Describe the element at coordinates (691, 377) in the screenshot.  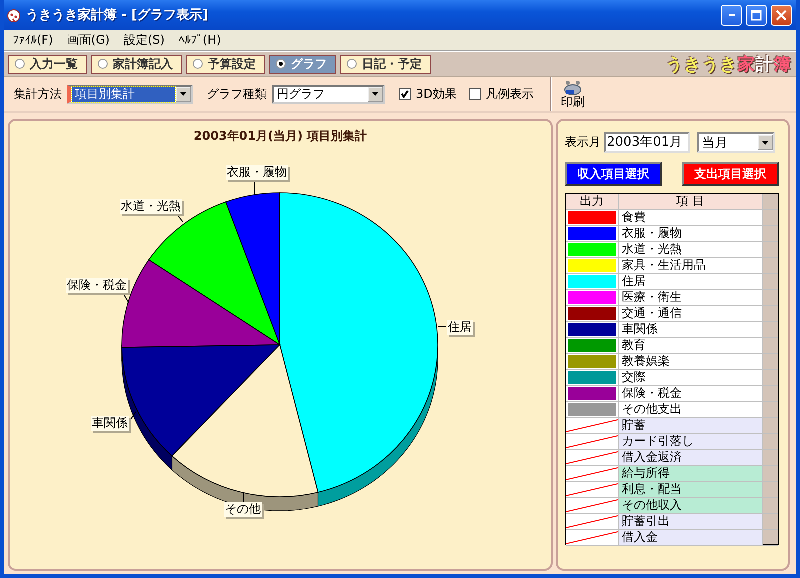
I see `category-cell: 交際` at that location.